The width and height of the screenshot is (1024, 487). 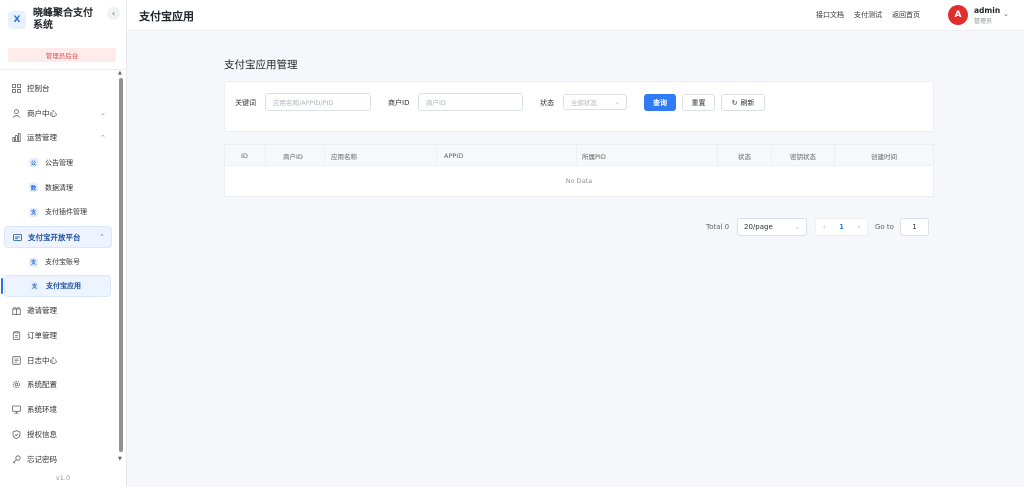 What do you see at coordinates (399, 103) in the screenshot?
I see `merchant-id-label: 商户ID` at bounding box center [399, 103].